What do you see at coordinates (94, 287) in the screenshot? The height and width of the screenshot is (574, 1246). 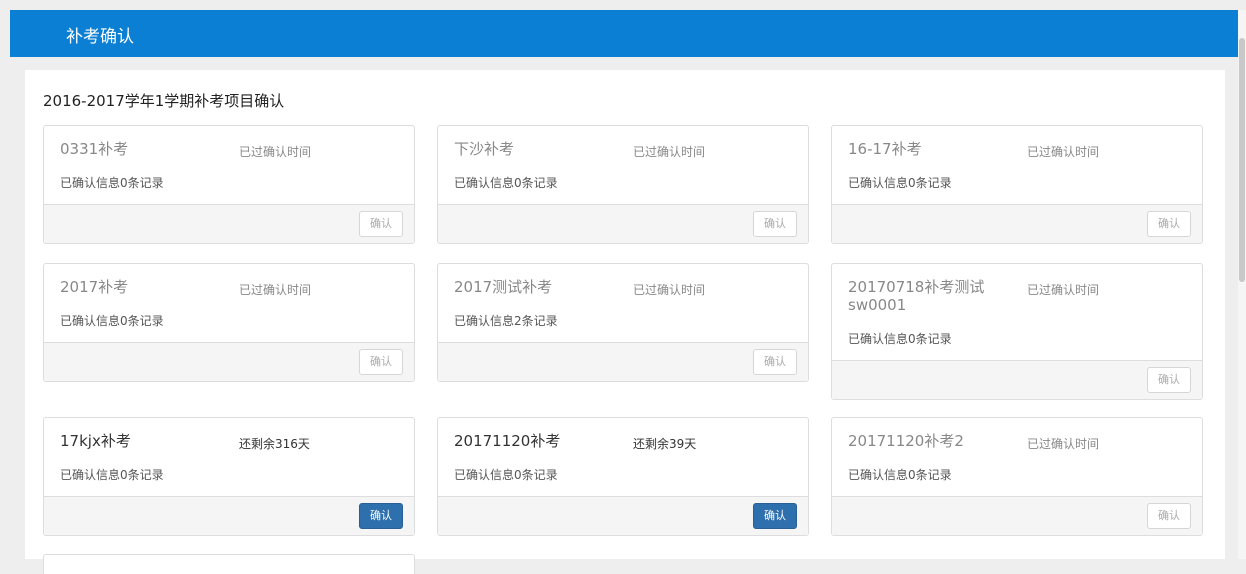 I see `exam-name: 2017补考` at bounding box center [94, 287].